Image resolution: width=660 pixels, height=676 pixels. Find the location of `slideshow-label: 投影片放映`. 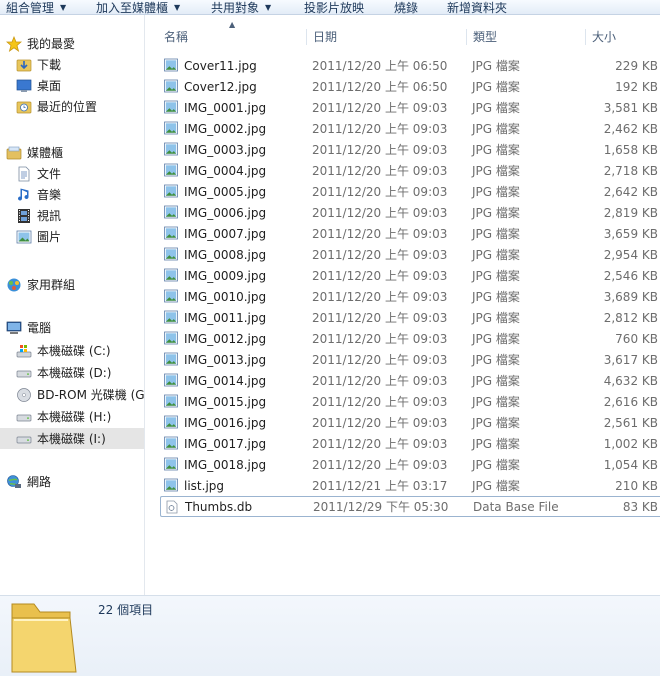

slideshow-label: 投影片放映 is located at coordinates (334, 8).